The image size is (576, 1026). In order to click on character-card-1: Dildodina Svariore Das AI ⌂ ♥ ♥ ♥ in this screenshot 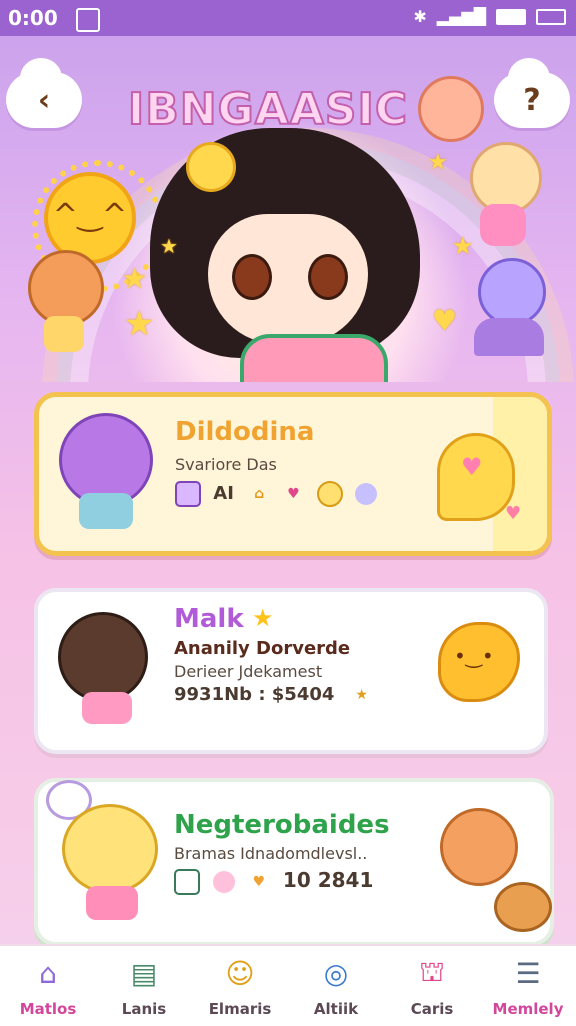, I will do `click(293, 474)`.